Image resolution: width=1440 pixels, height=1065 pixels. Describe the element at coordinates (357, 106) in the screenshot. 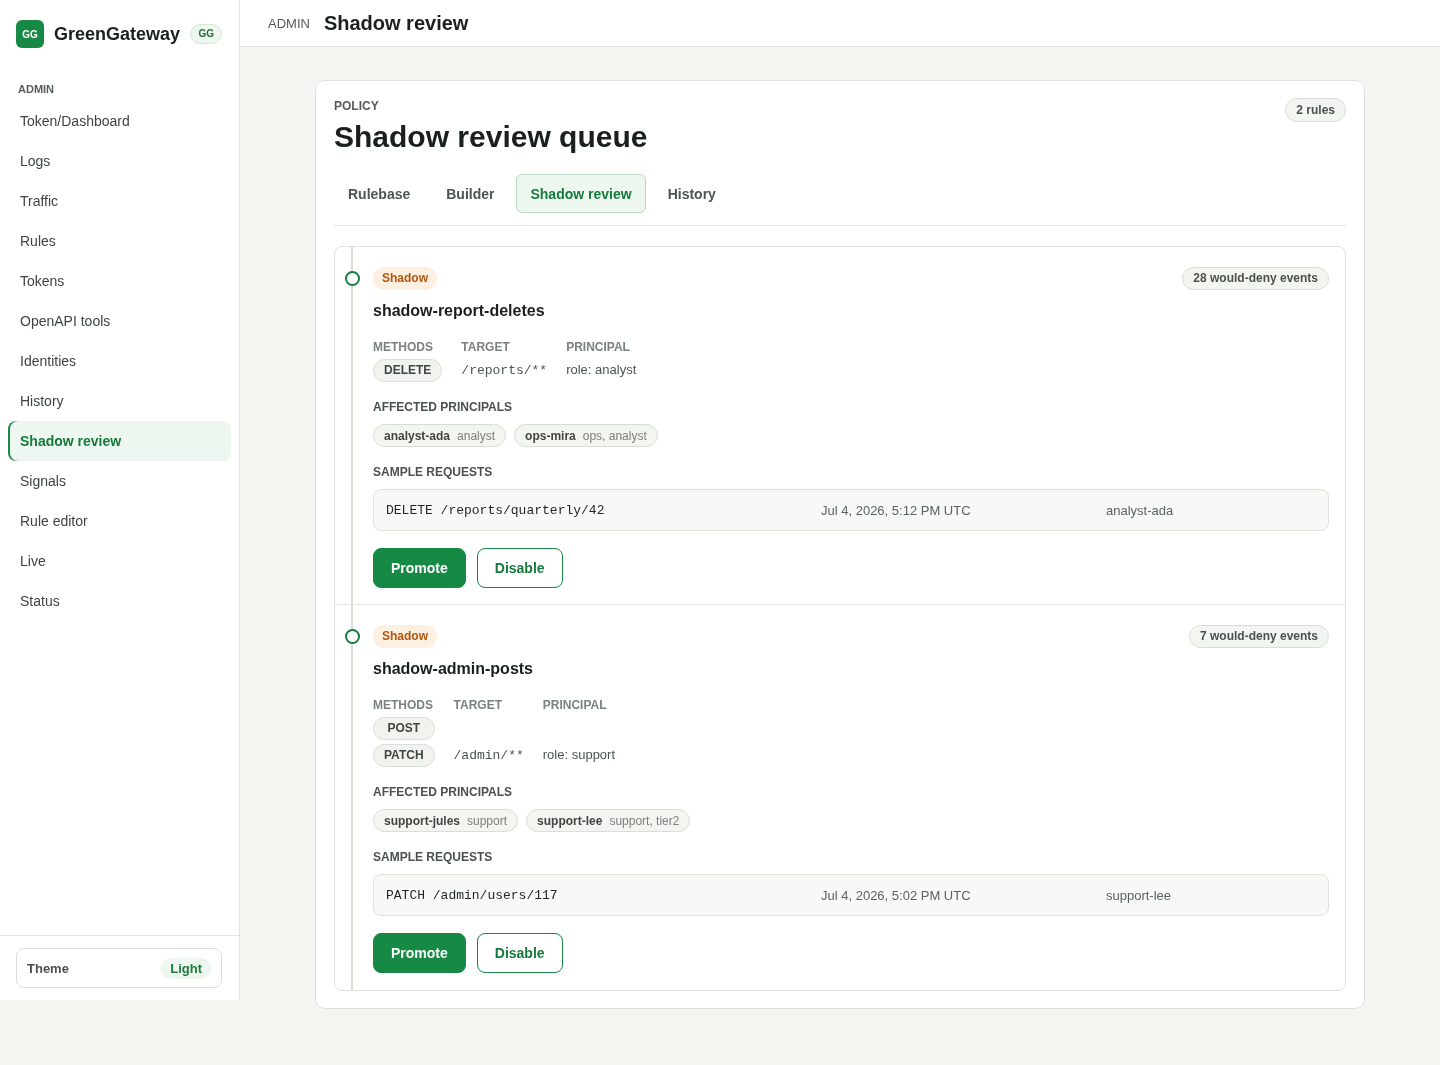

I see `eyebrow-label: POLICY` at that location.